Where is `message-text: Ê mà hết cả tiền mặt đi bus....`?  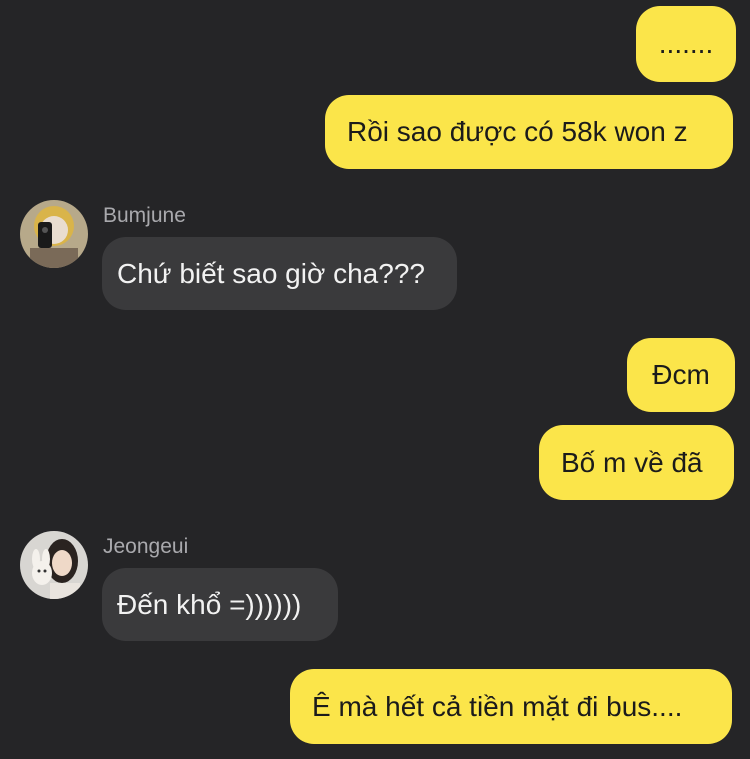
message-text: Ê mà hết cả tiền mặt đi bus.... is located at coordinates (497, 706).